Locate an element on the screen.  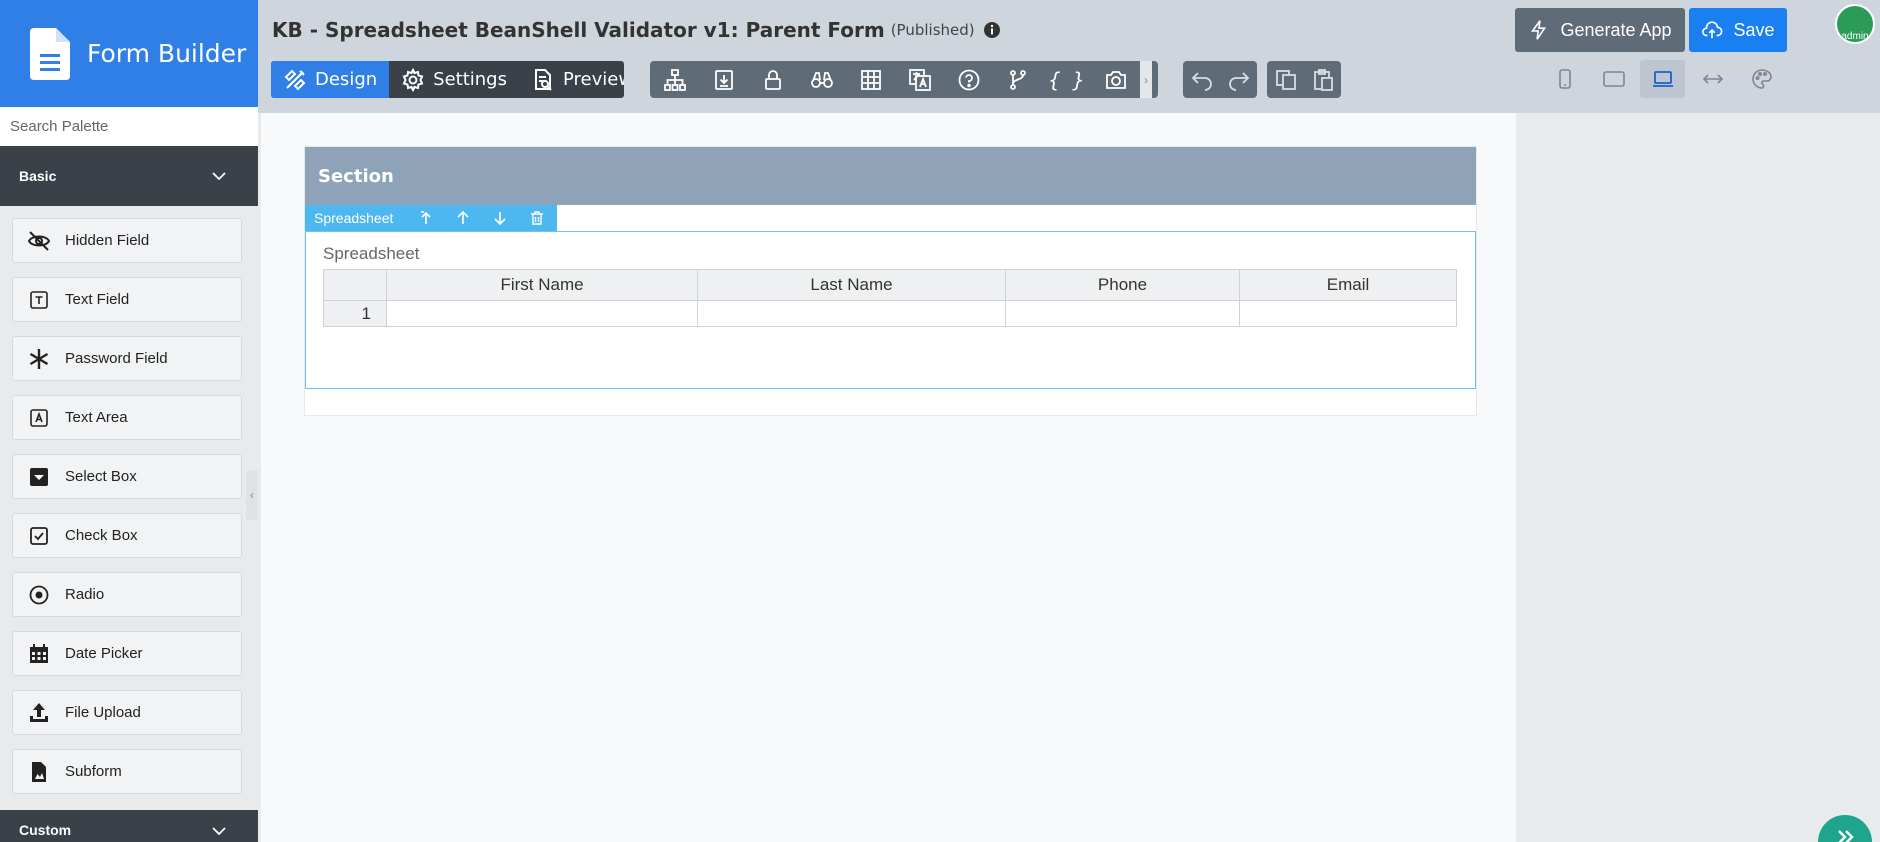
redo-button is located at coordinates (1238, 79).